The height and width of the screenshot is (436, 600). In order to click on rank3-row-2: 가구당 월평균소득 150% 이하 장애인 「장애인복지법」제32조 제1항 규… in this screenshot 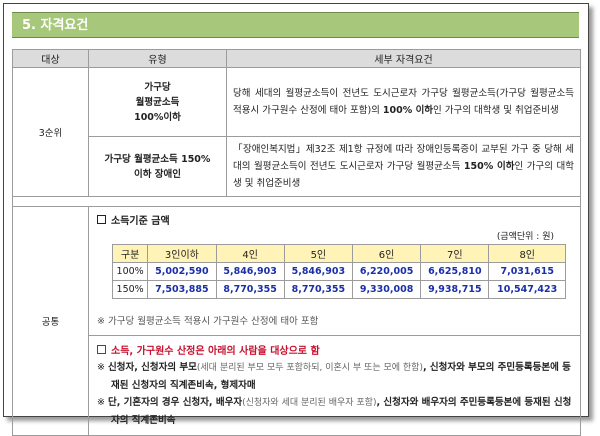, I will do `click(297, 166)`.